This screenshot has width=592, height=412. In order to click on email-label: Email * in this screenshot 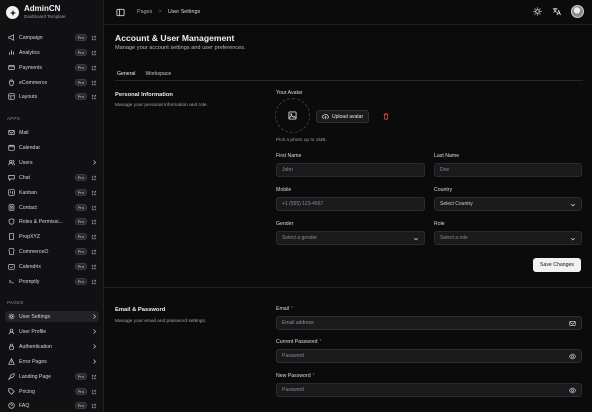, I will do `click(285, 309)`.